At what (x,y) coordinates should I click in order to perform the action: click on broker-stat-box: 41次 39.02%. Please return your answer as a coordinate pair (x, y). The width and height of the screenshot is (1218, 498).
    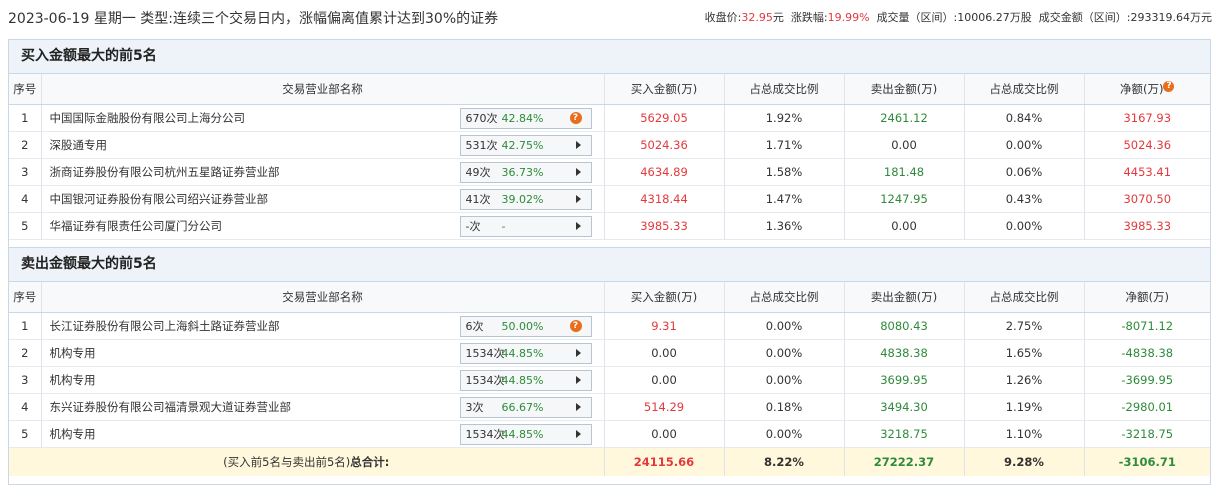
    Looking at the image, I should click on (525, 199).